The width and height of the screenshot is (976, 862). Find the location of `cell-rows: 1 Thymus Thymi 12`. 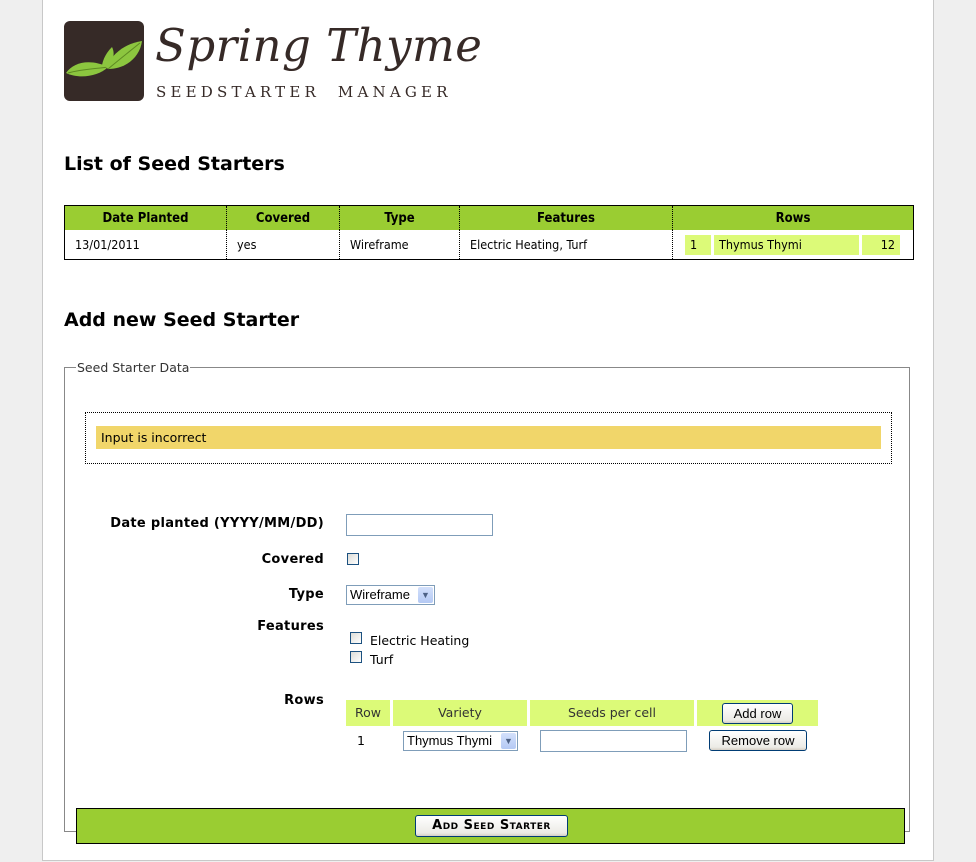

cell-rows: 1 Thymus Thymi 12 is located at coordinates (793, 245).